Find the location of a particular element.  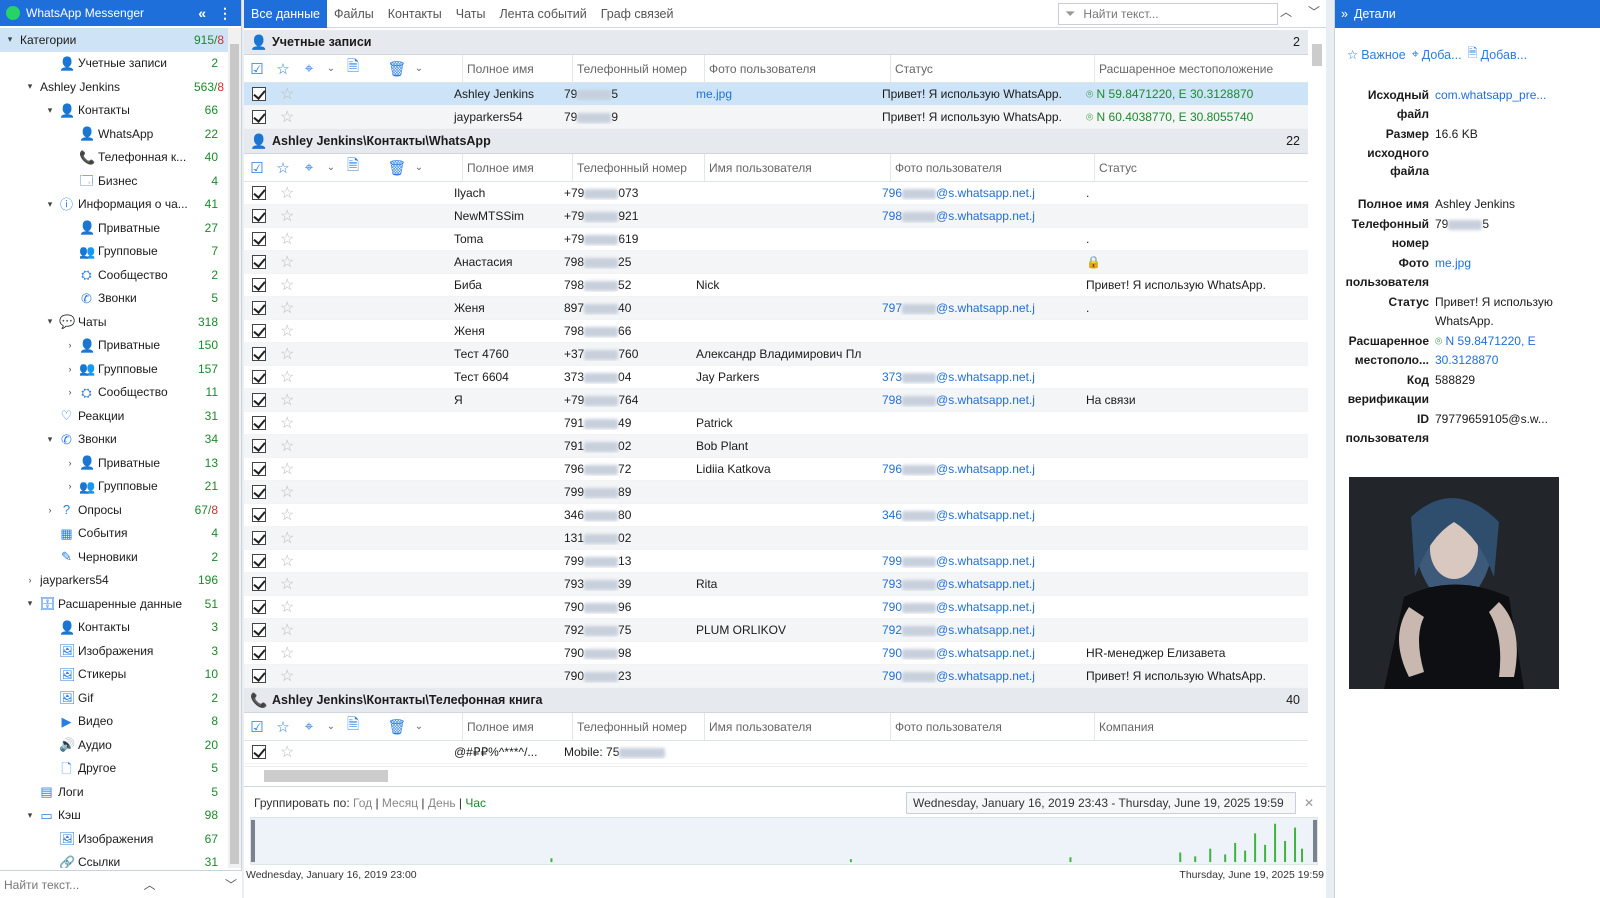

table-row: ☆ Toma +79 619. is located at coordinates (776, 239).